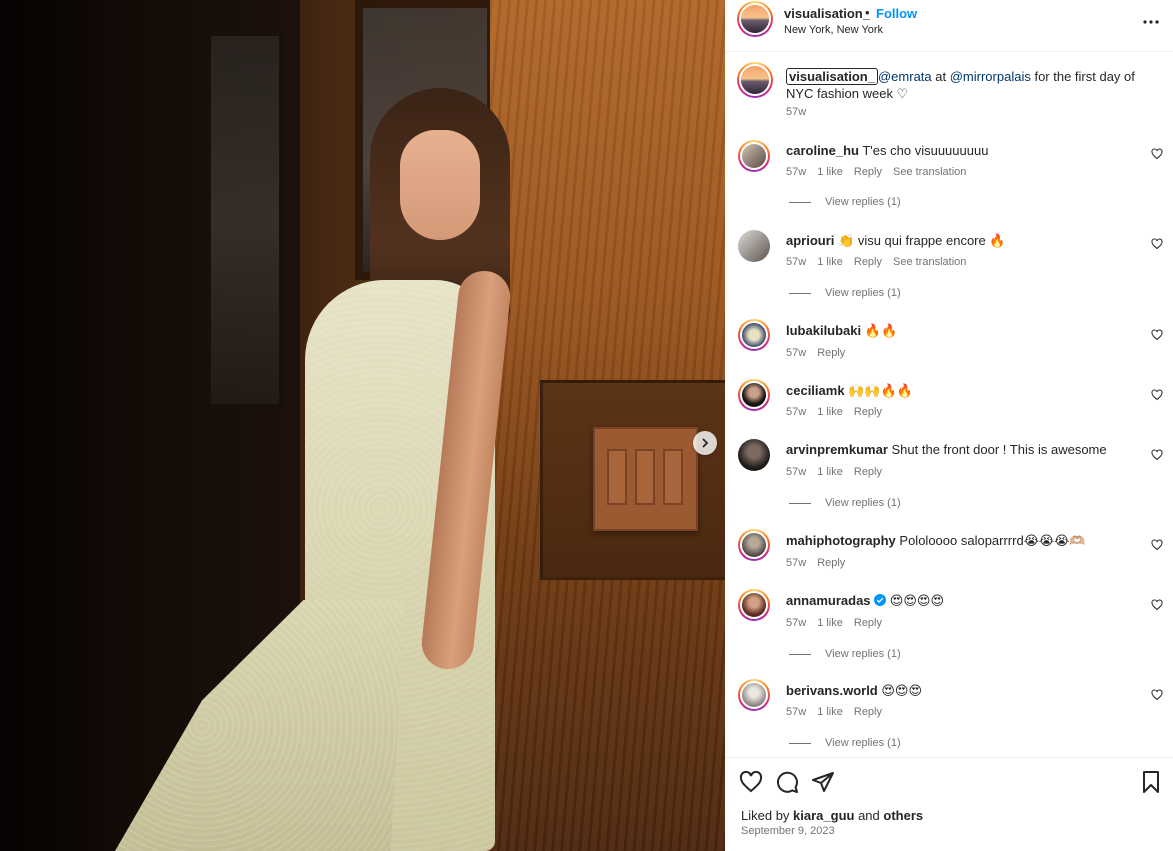 This screenshot has width=1173, height=851. What do you see at coordinates (922, 240) in the screenshot?
I see `comment-text: 👏 visu qui frappe encore 🔥` at bounding box center [922, 240].